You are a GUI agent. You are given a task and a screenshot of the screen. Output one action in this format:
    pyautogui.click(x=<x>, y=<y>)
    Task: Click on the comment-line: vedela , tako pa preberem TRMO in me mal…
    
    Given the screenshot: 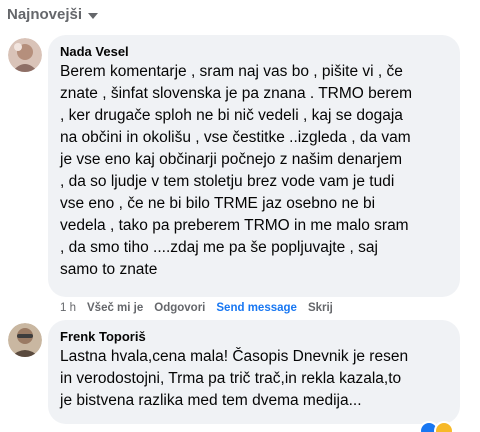 What is the action you would take?
    pyautogui.click(x=234, y=225)
    